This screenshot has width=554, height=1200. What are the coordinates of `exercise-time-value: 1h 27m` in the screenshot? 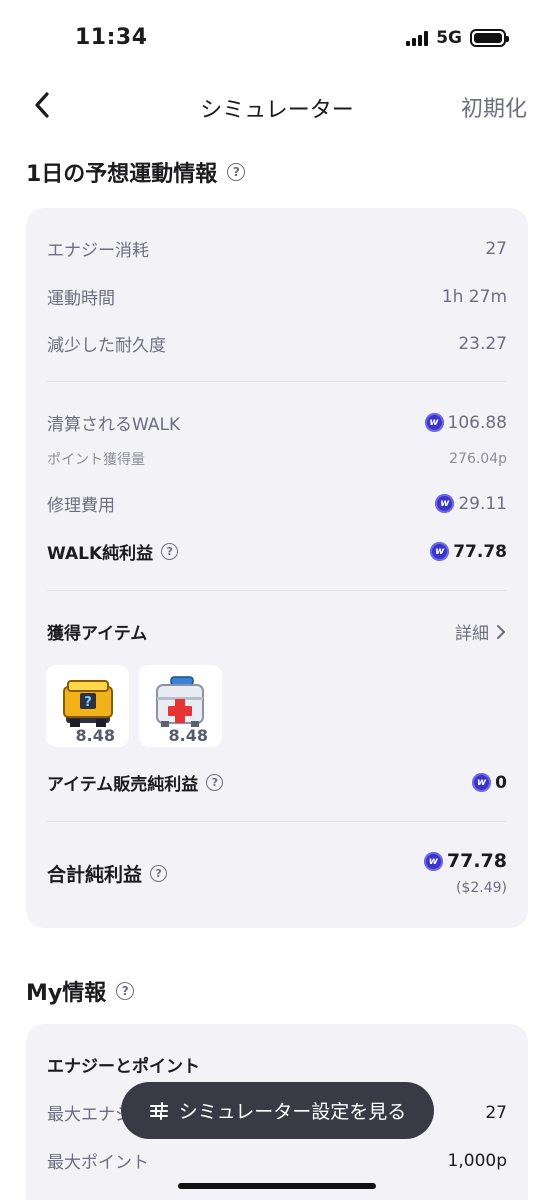 It's located at (474, 296).